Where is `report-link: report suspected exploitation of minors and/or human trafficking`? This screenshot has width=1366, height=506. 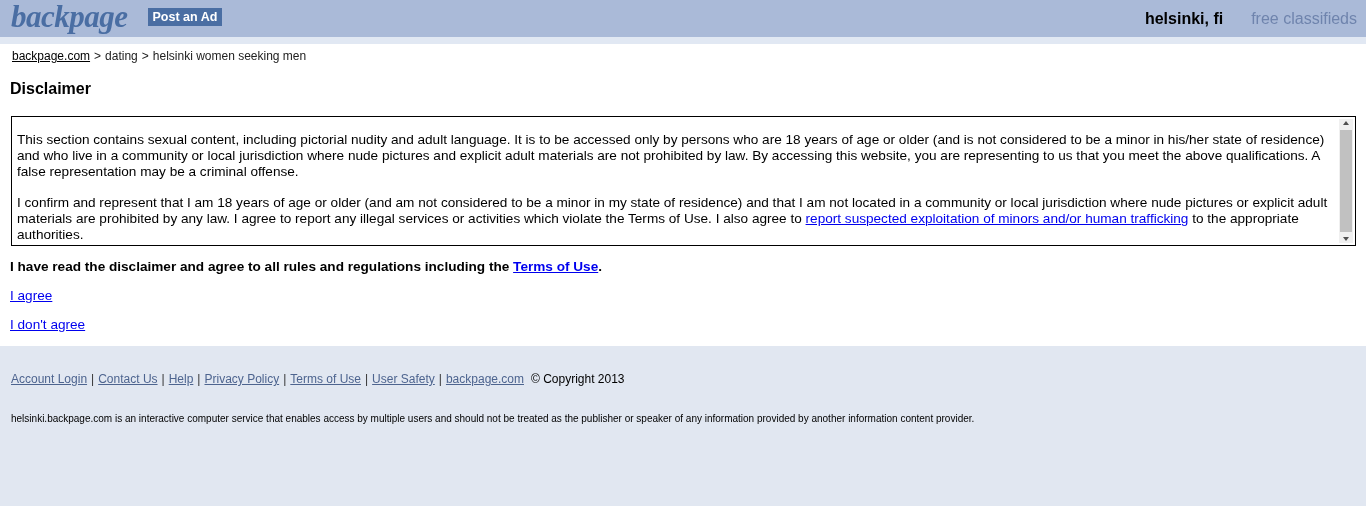
report-link: report suspected exploitation of minors and/or human trafficking is located at coordinates (997, 218).